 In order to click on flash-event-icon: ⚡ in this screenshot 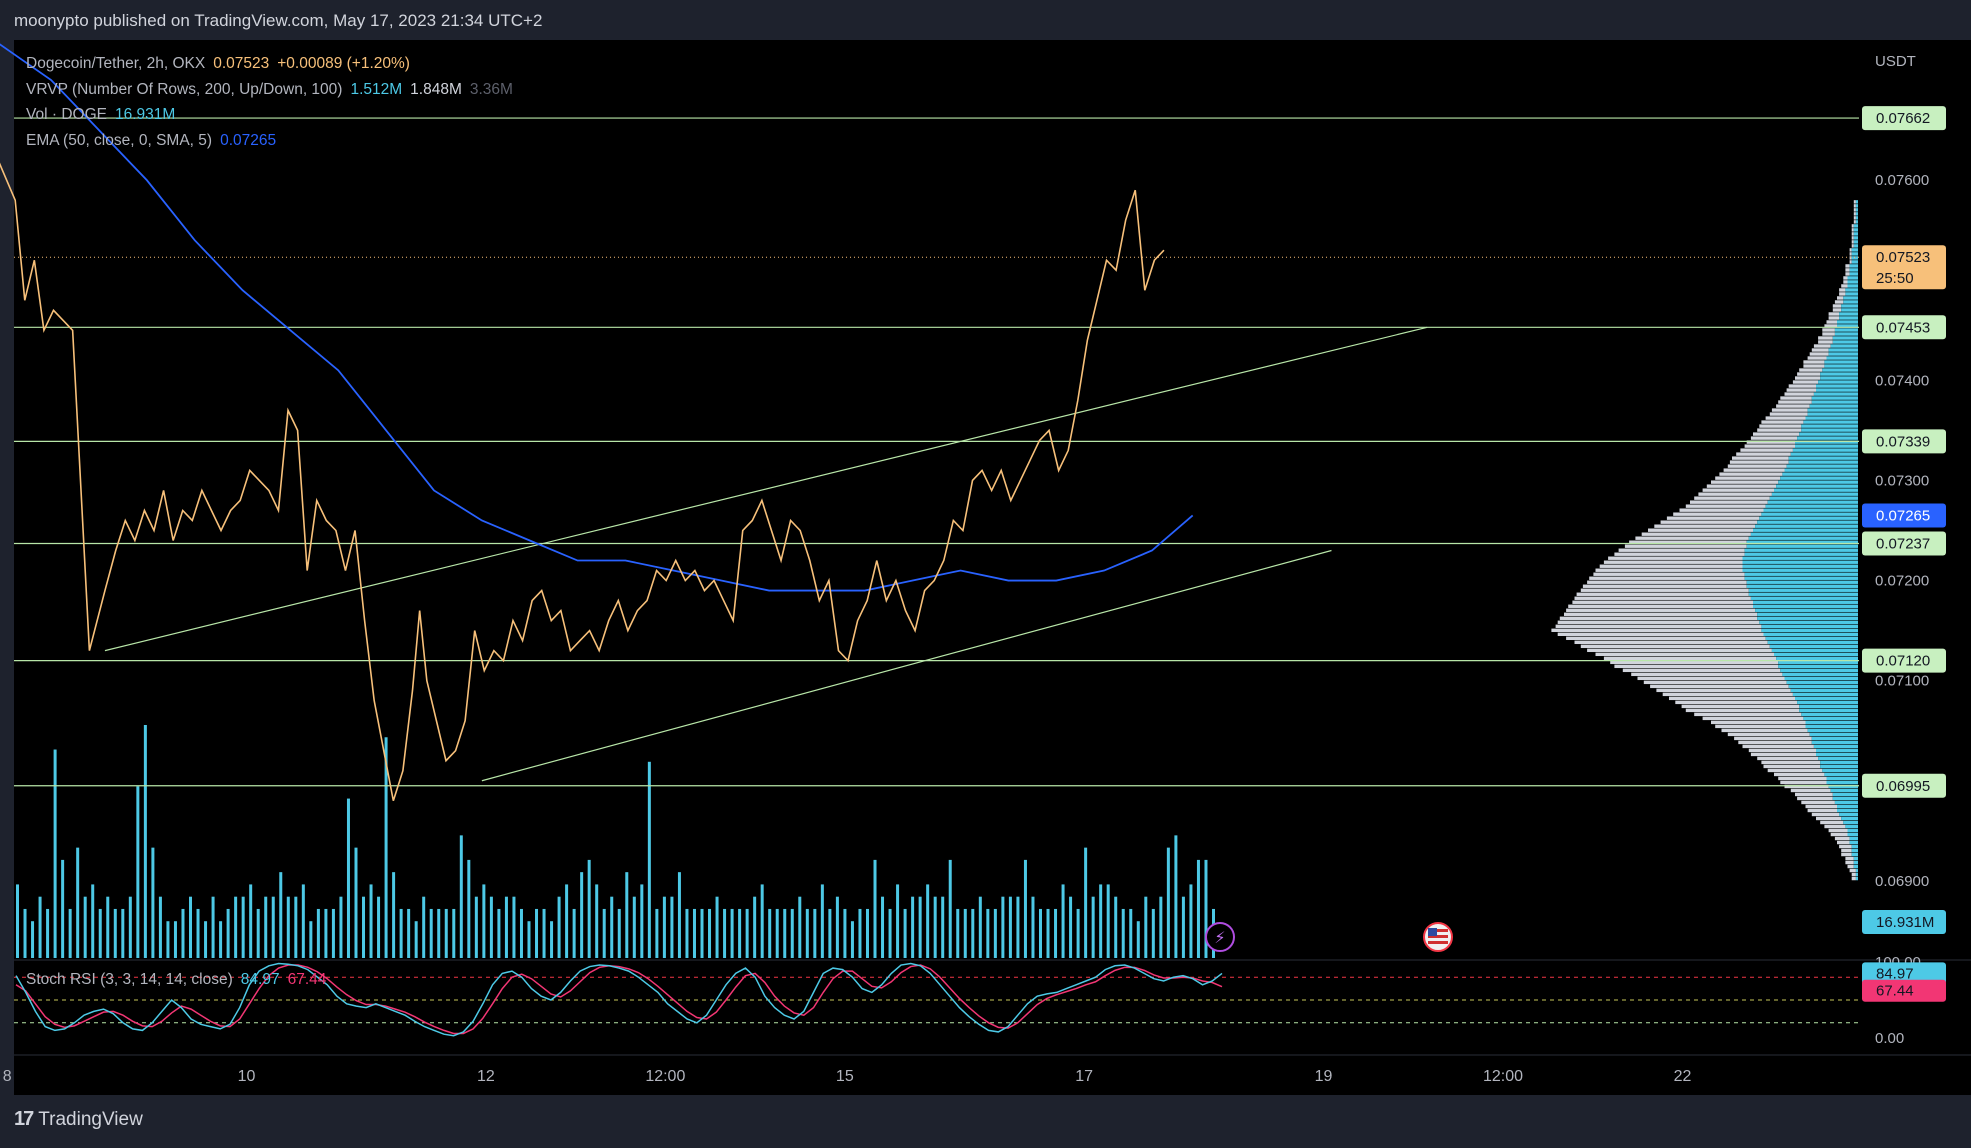, I will do `click(1220, 937)`.